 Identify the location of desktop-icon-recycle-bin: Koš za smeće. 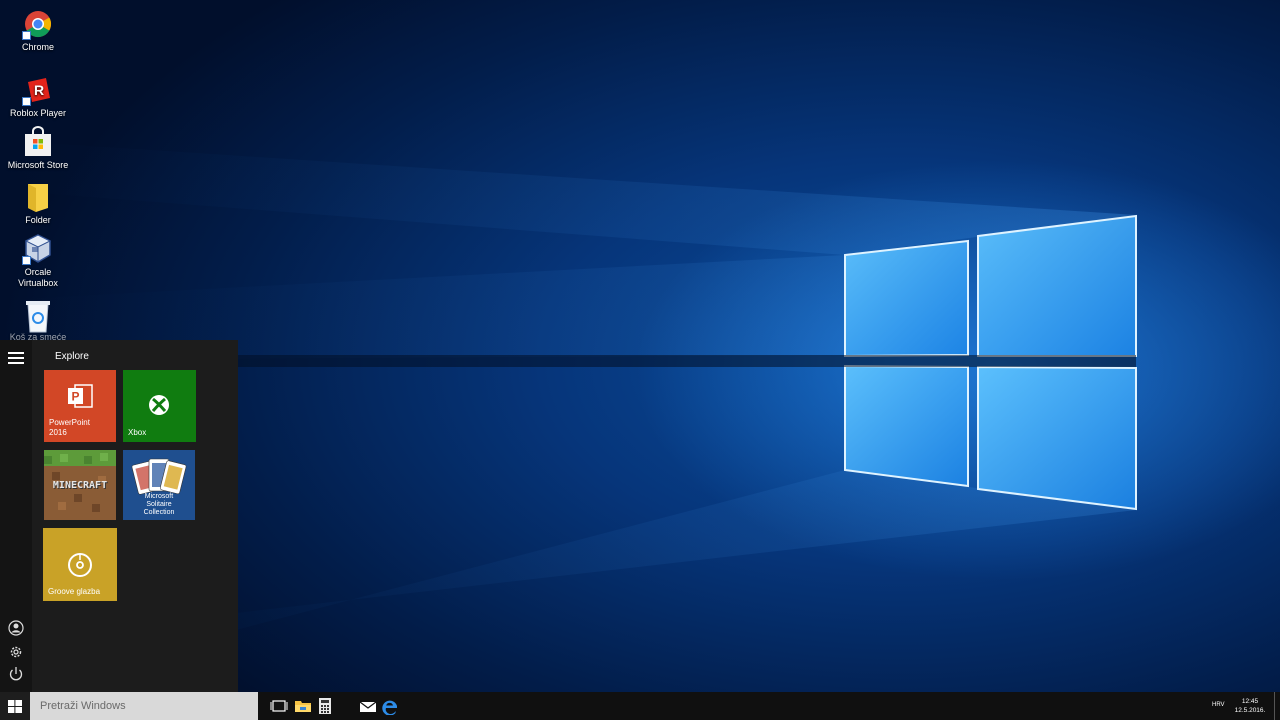
(38, 320).